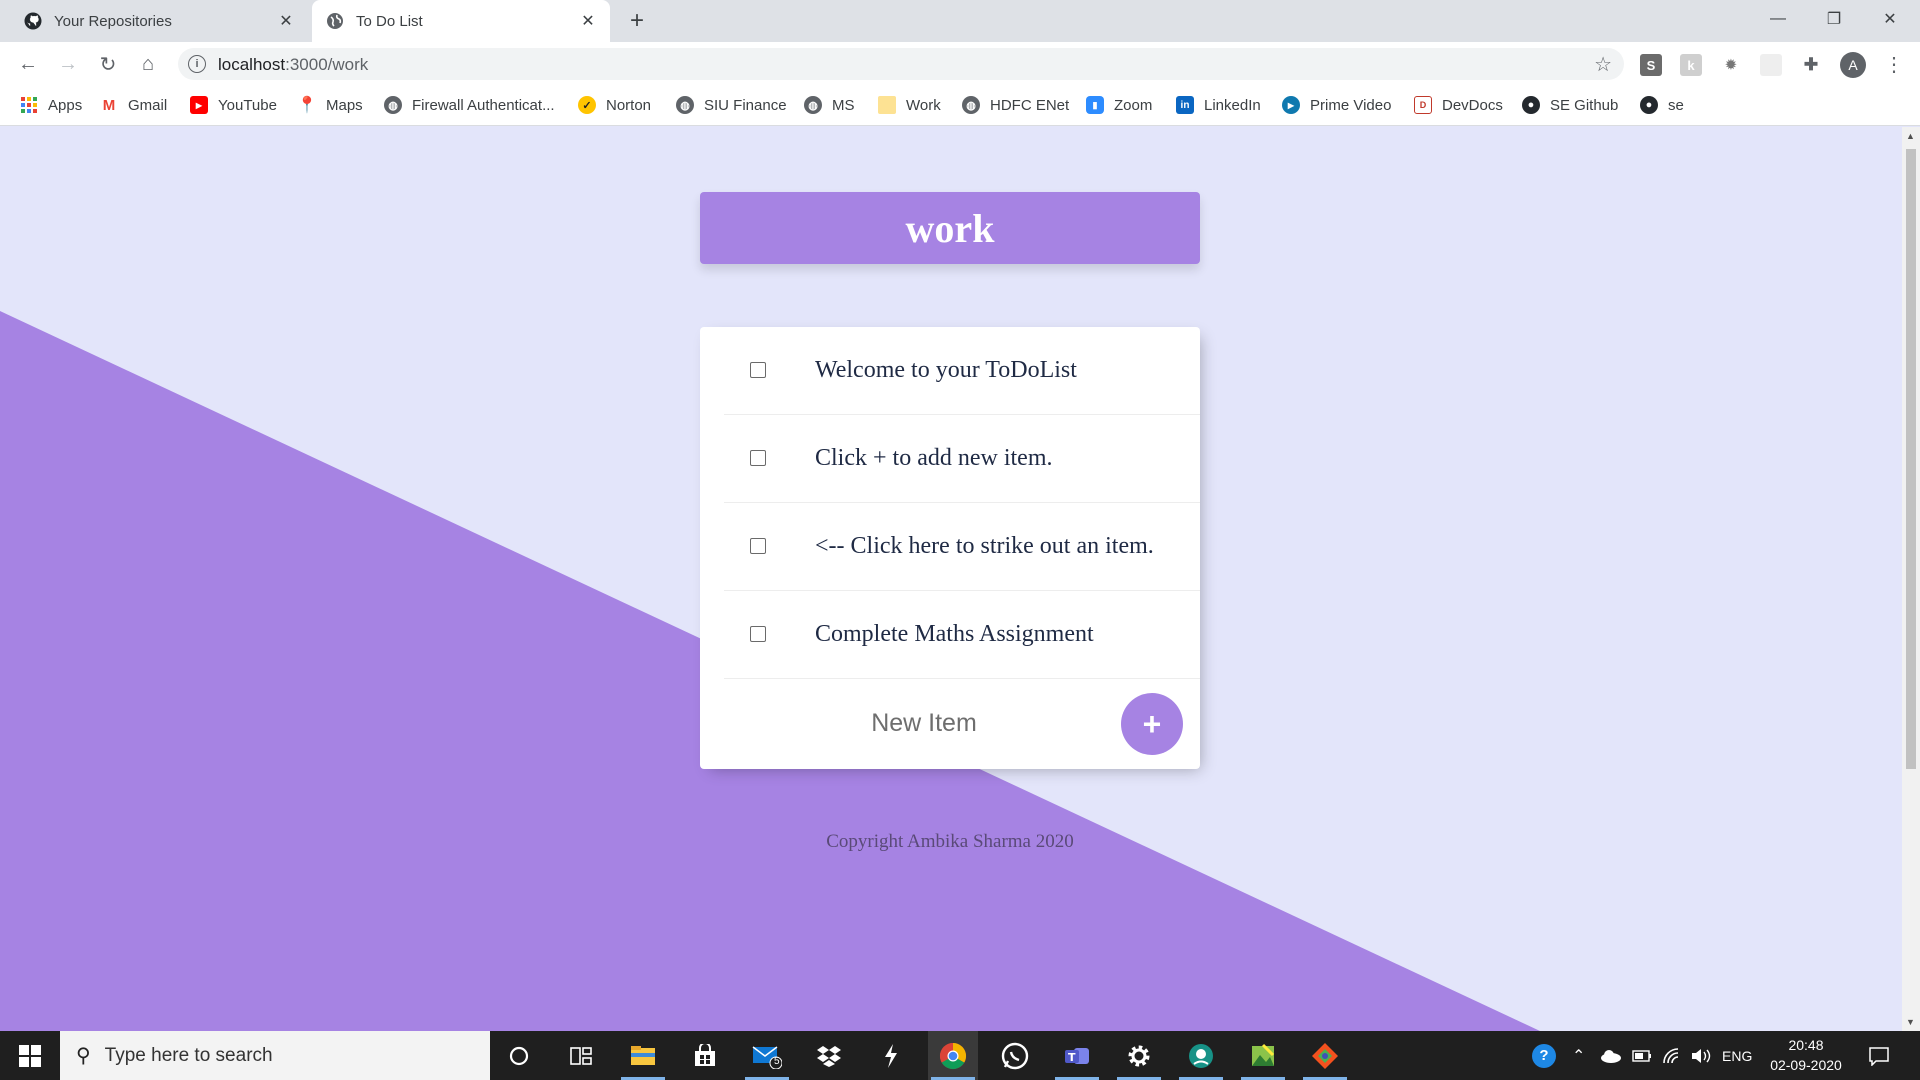  I want to click on bookmark-prime-video: ▶ Prime Video, so click(1336, 105).